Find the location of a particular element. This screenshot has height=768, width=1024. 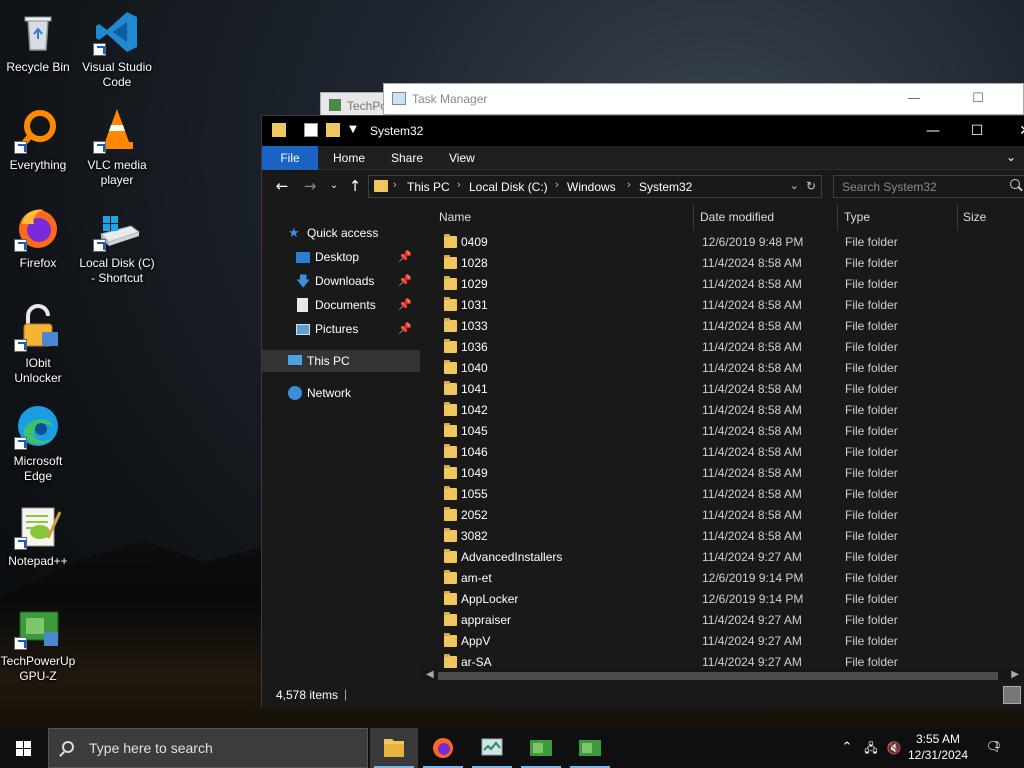

file-date-modified: 12/6/2019 9:14 PM is located at coordinates (753, 599).